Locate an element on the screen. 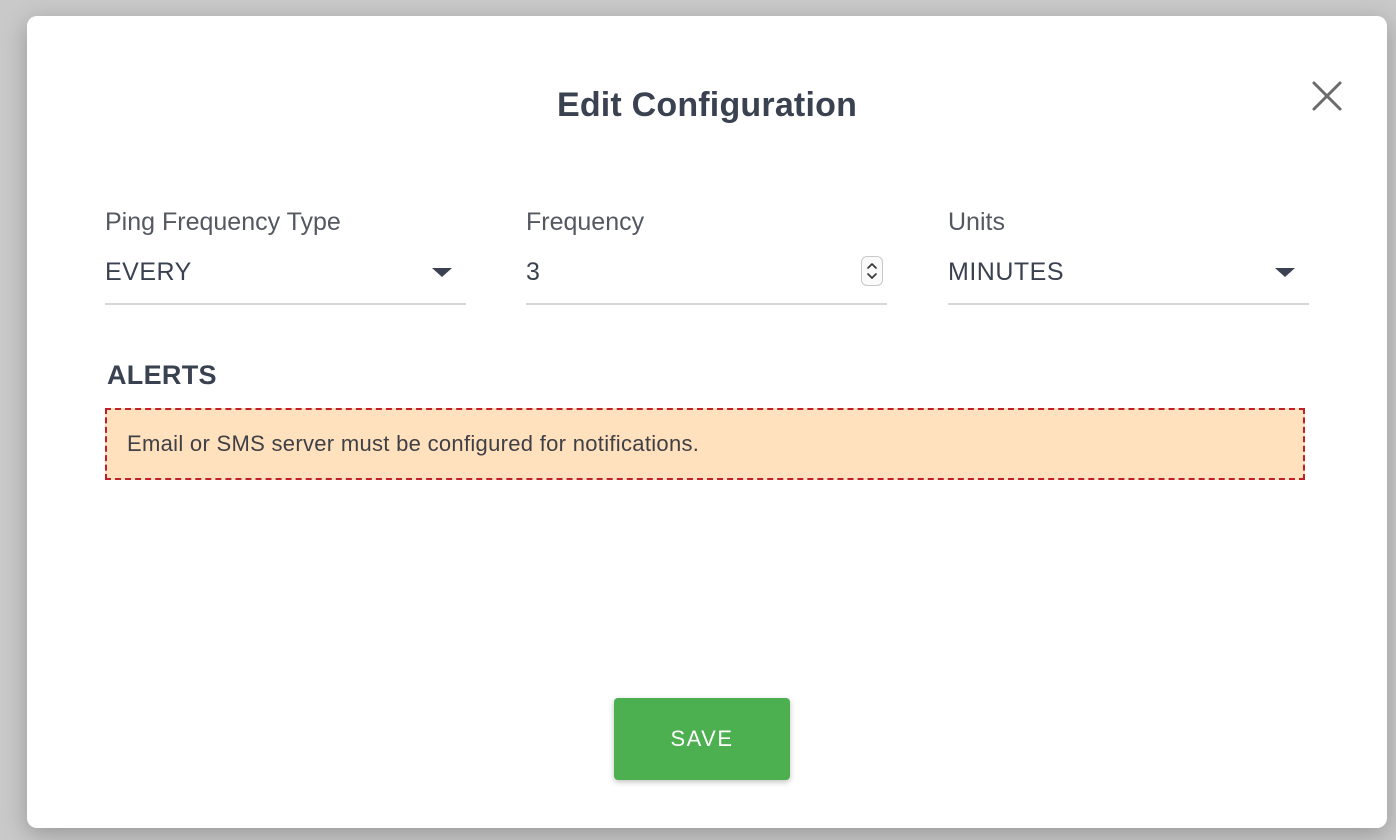 This screenshot has width=1396, height=840. ping-frequency-type-field: Ping Frequency Type EVERY is located at coordinates (285, 255).